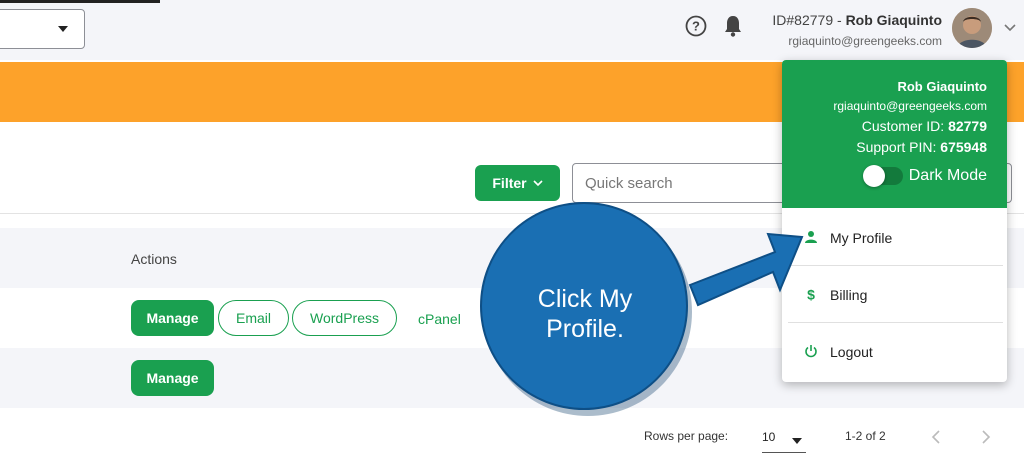 The width and height of the screenshot is (1024, 456). I want to click on callout-line-2: Profile., so click(585, 329).